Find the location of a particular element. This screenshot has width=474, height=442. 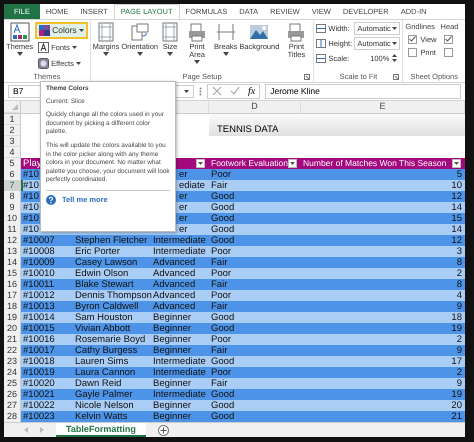

table-cell-text: #10018 is located at coordinates (39, 362).